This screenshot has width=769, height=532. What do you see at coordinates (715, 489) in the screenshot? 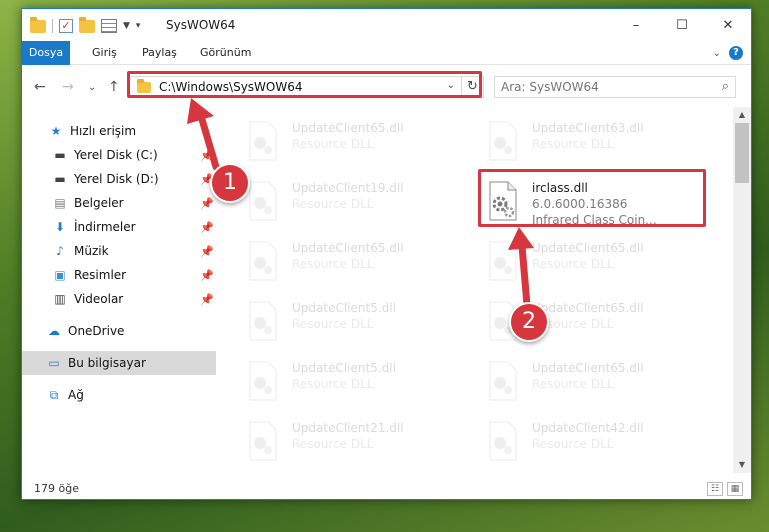
I see `details-view-icon: ☷` at bounding box center [715, 489].